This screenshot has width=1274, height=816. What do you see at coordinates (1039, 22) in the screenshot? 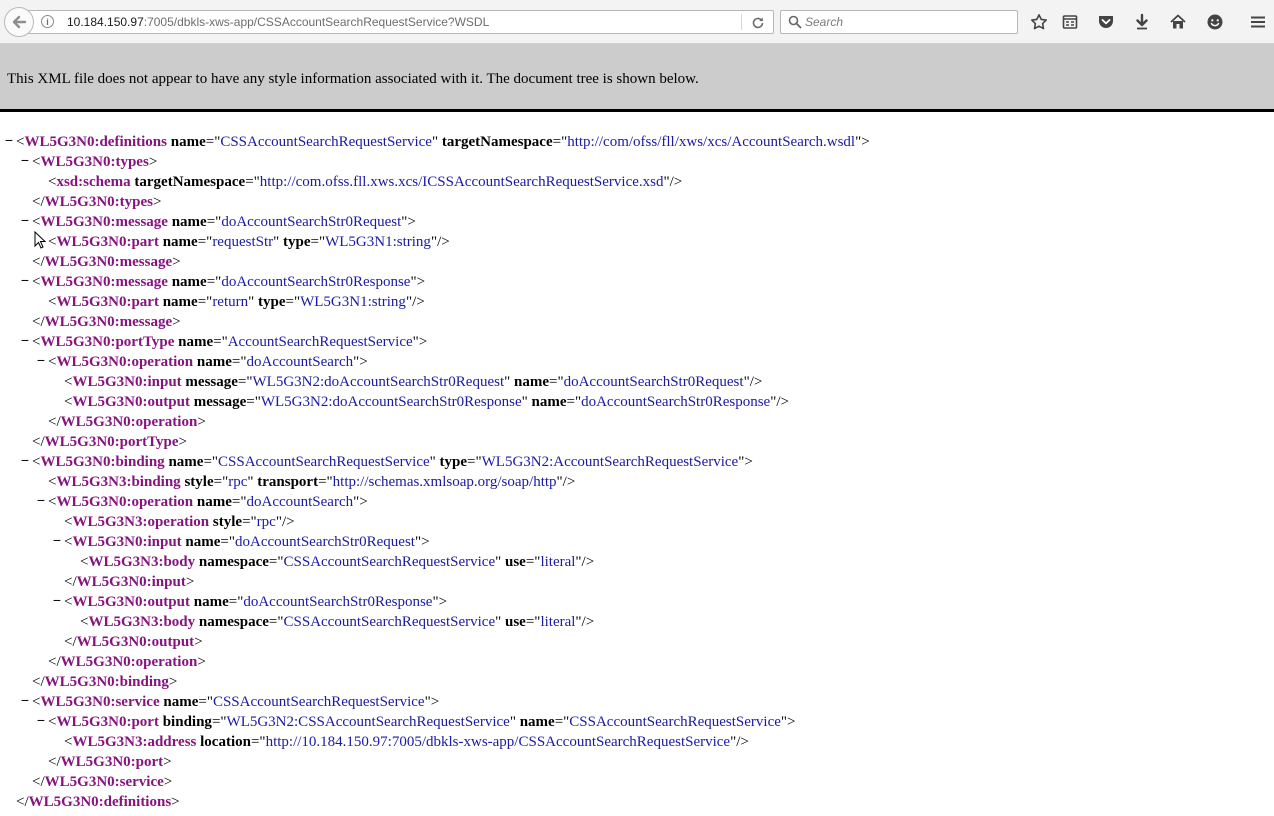
I see `bookmark-star-button` at bounding box center [1039, 22].